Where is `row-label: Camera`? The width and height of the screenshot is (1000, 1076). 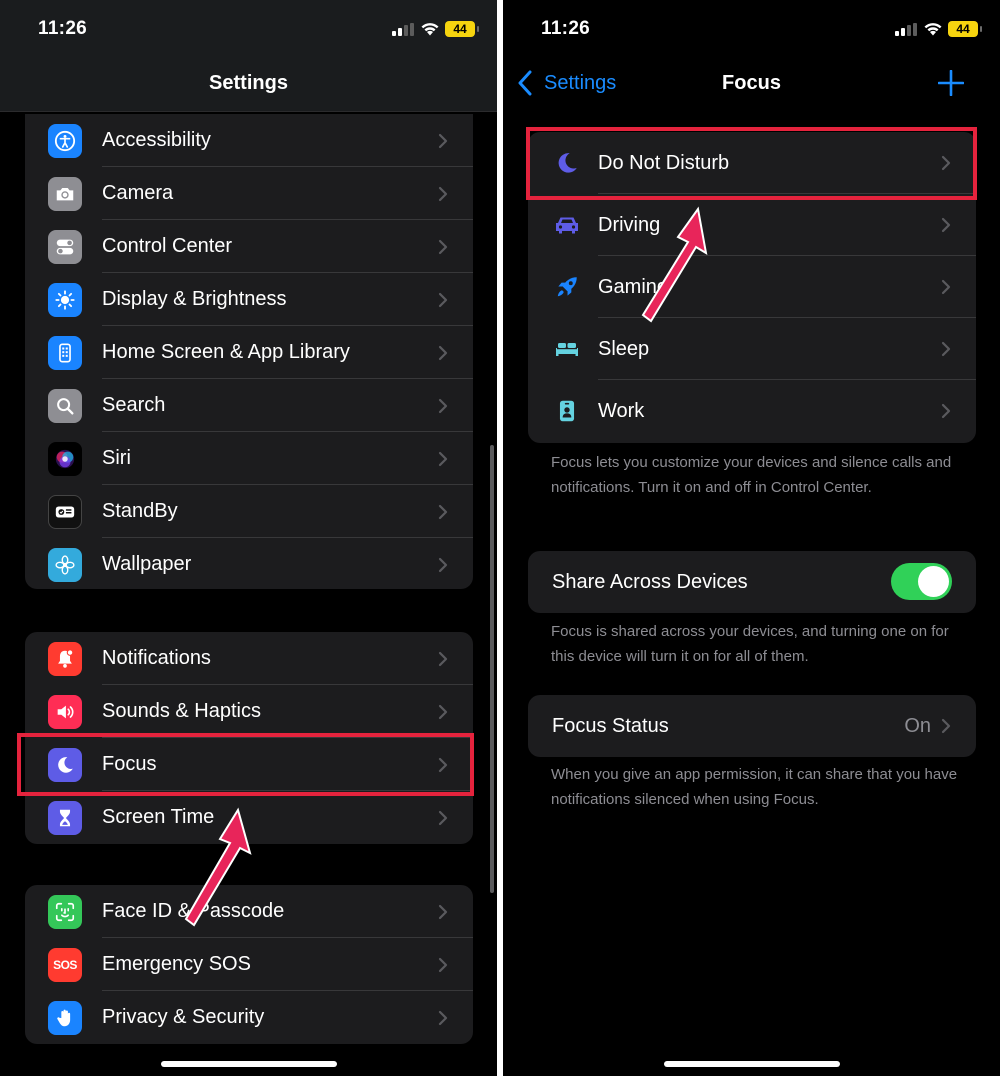
row-label: Camera is located at coordinates (138, 193).